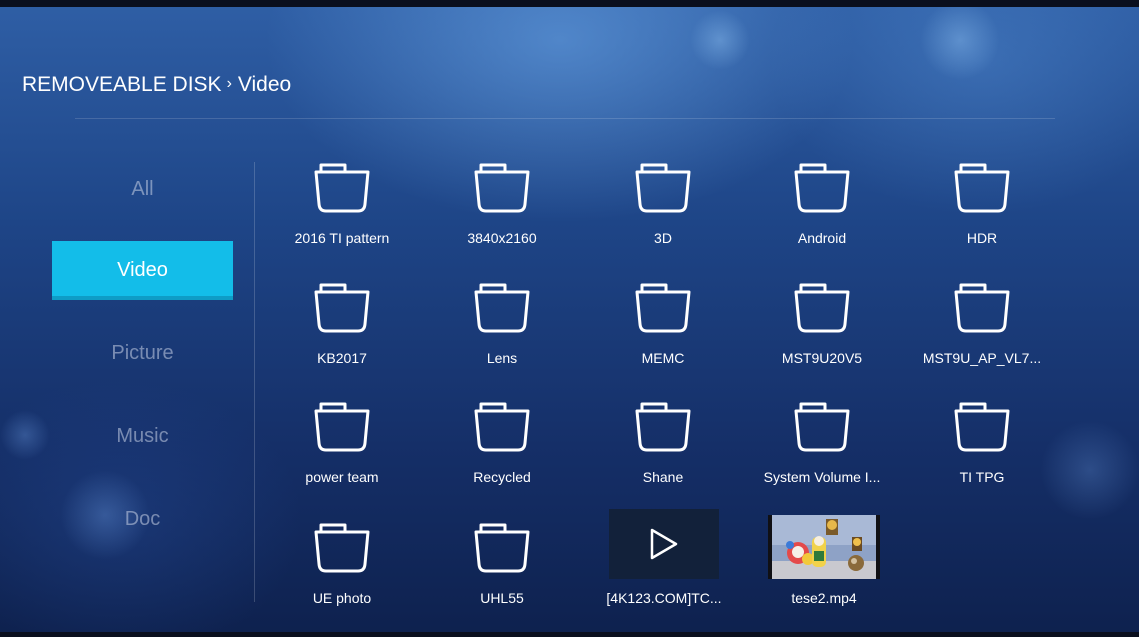 This screenshot has height=637, width=1139. What do you see at coordinates (502, 238) in the screenshot?
I see `file-item-label: 3840x2160` at bounding box center [502, 238].